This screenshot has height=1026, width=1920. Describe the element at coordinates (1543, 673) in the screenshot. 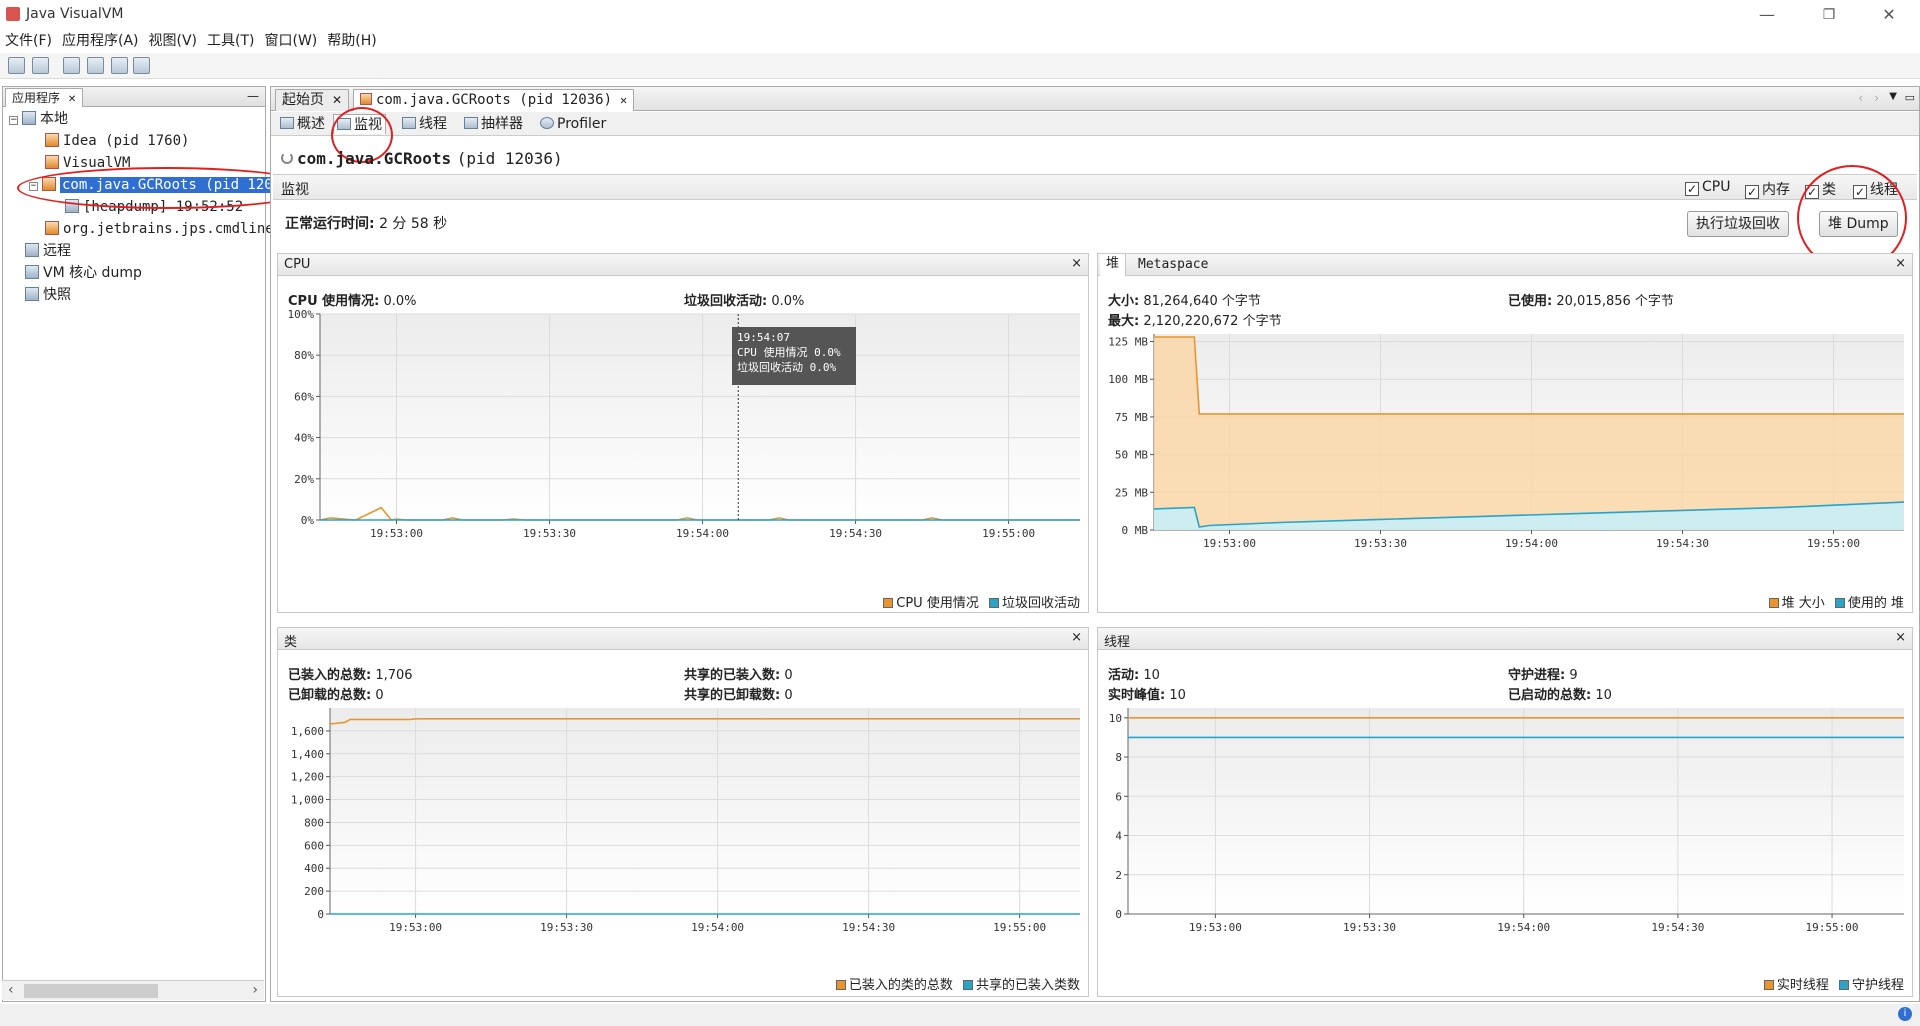

I see `daemon-threads-stat: 守护进程: 9` at that location.